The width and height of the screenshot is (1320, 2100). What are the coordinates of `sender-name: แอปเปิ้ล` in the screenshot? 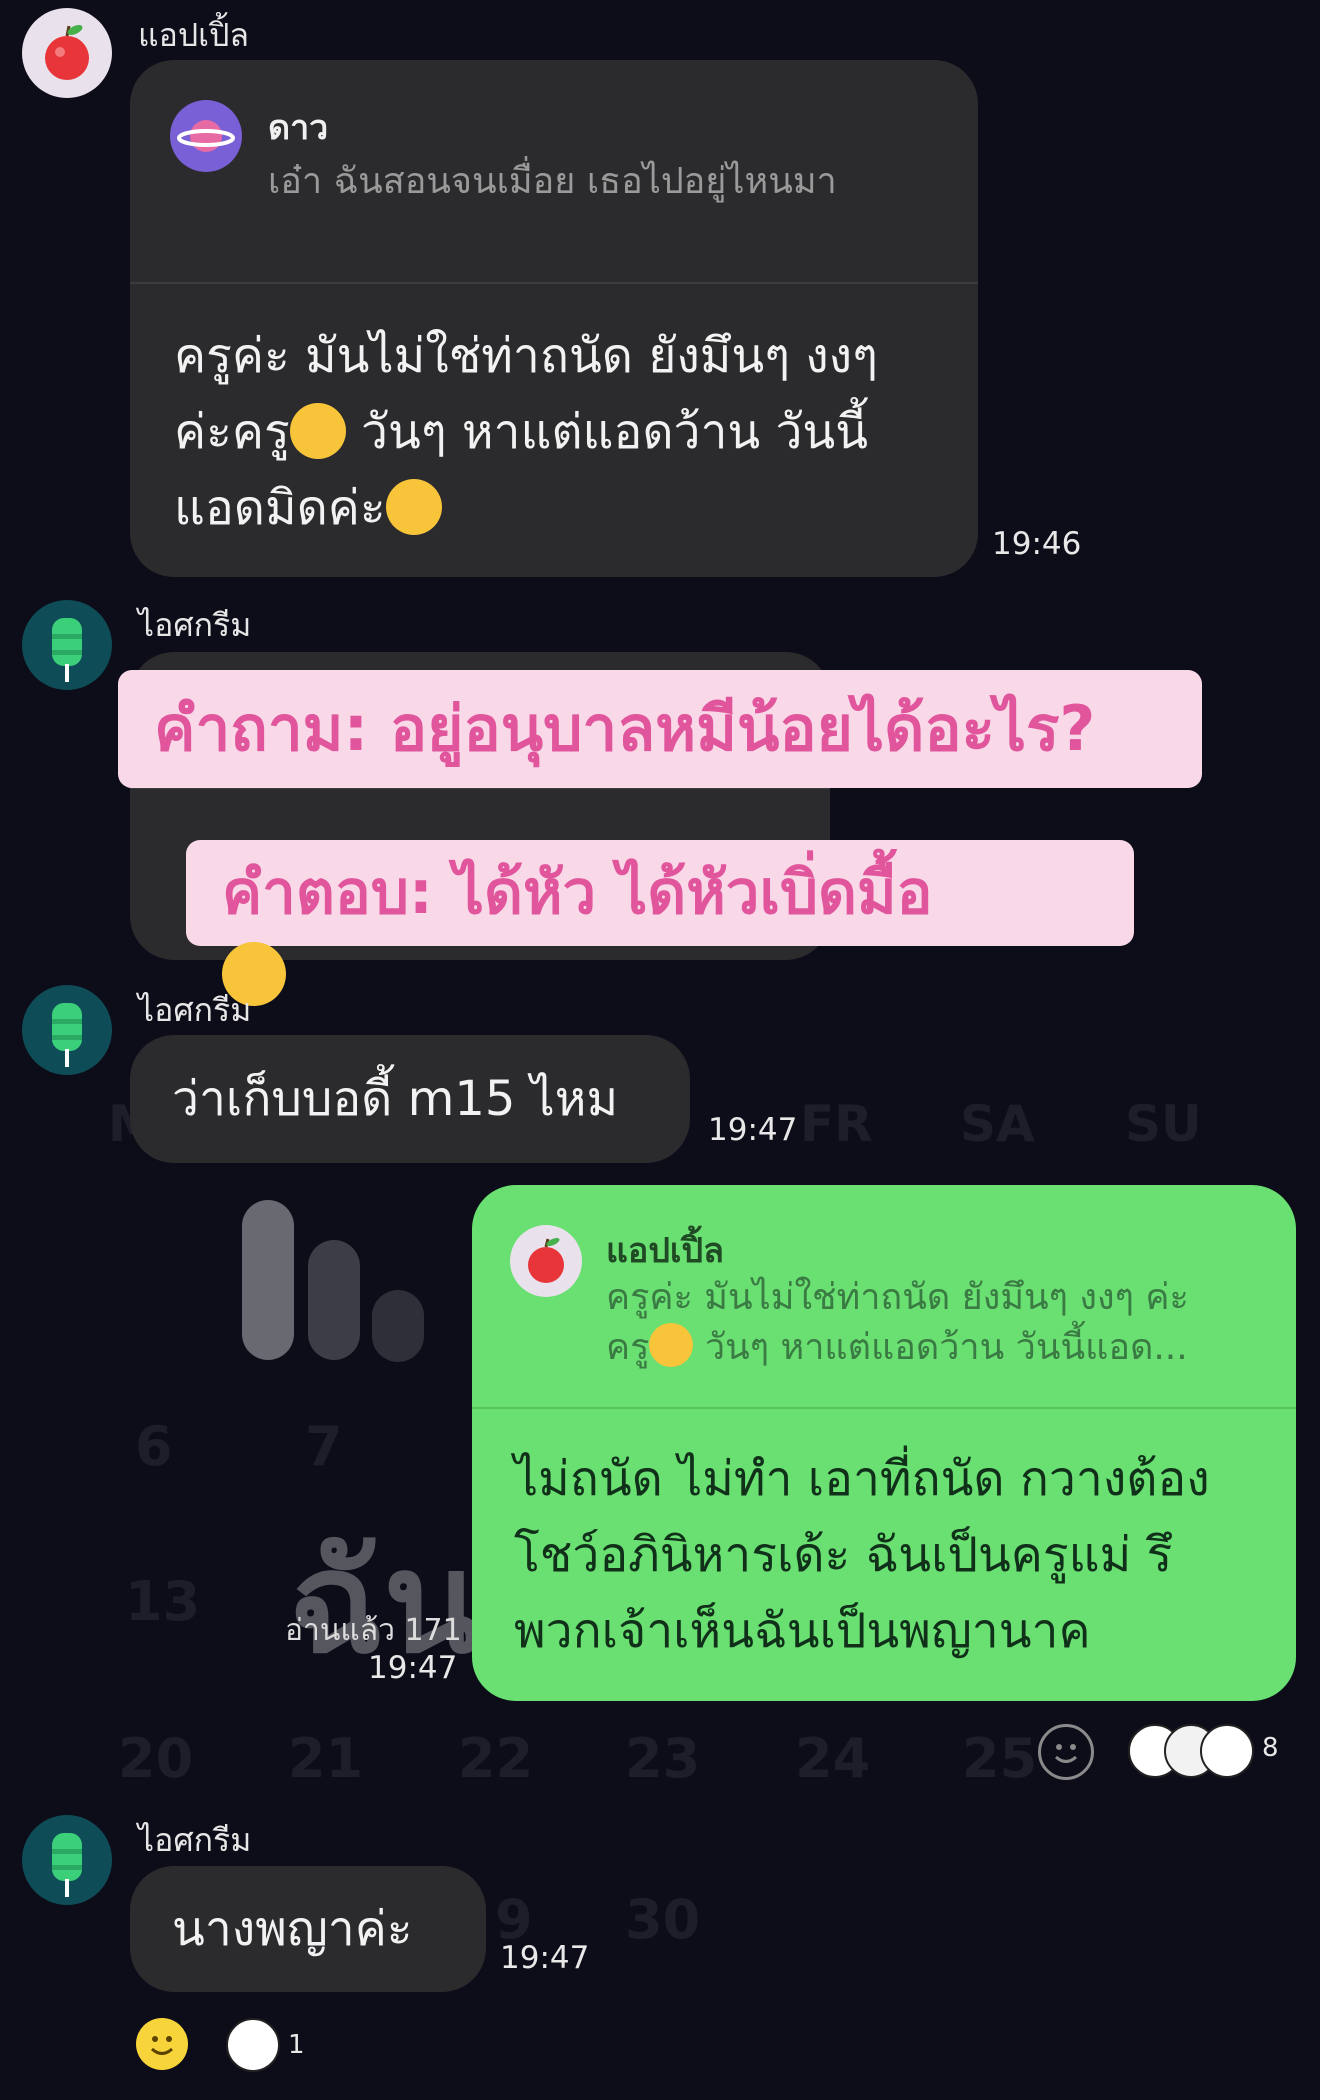 It's located at (194, 35).